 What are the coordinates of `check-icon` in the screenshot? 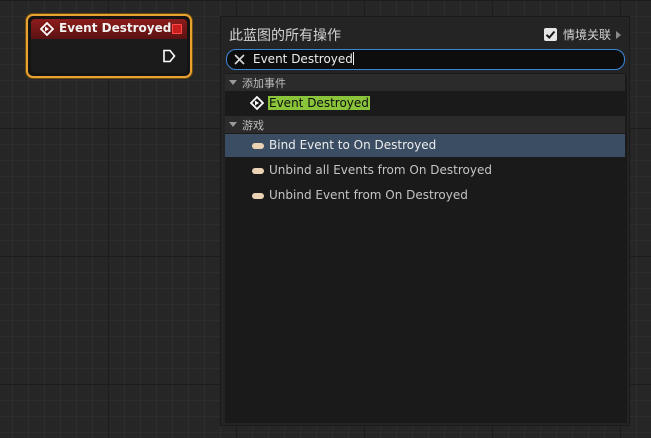 It's located at (550, 34).